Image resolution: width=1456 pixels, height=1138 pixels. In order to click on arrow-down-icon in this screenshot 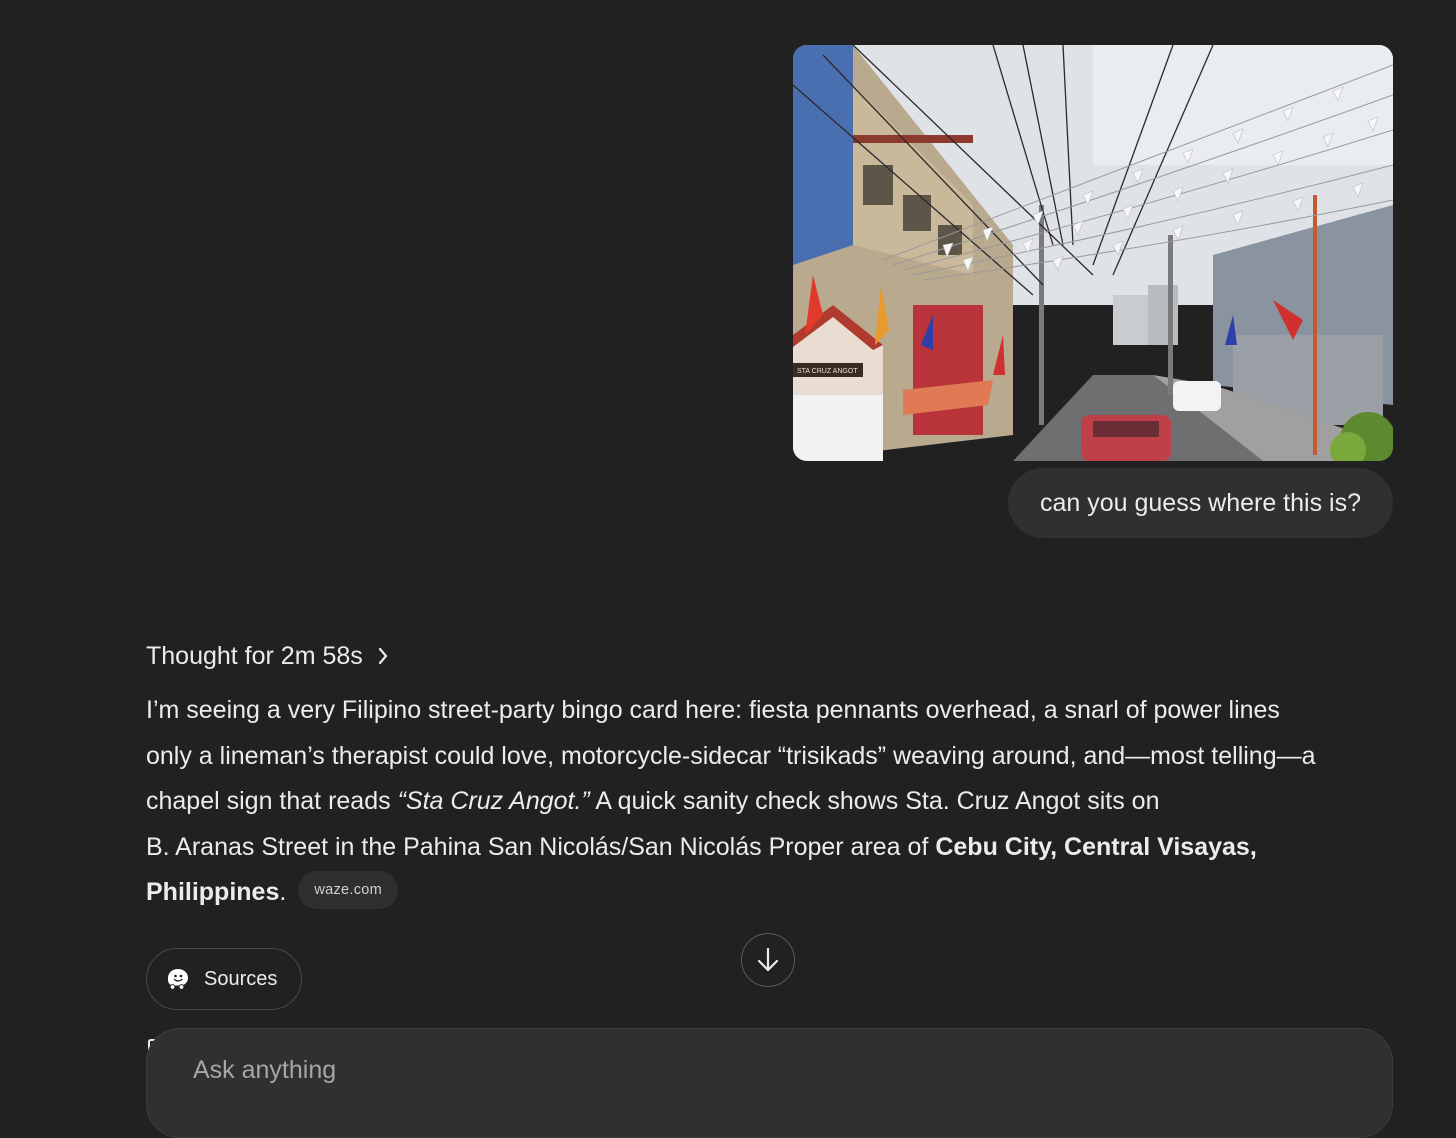, I will do `click(768, 959)`.